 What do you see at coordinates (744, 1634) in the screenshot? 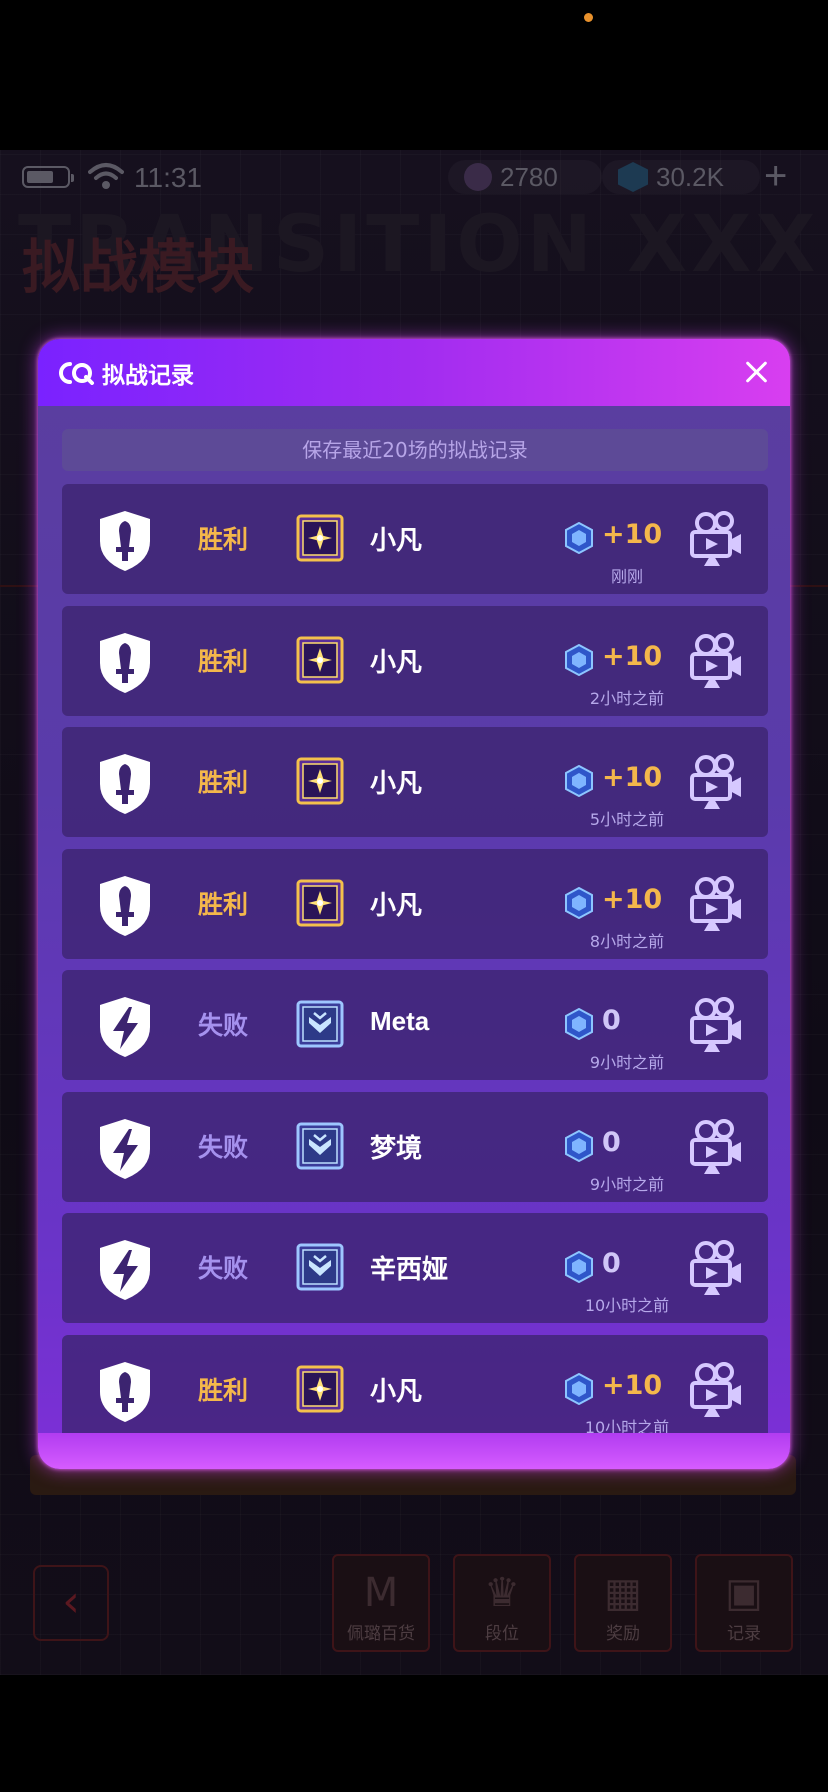
I see `nav-records-label: 记录` at bounding box center [744, 1634].